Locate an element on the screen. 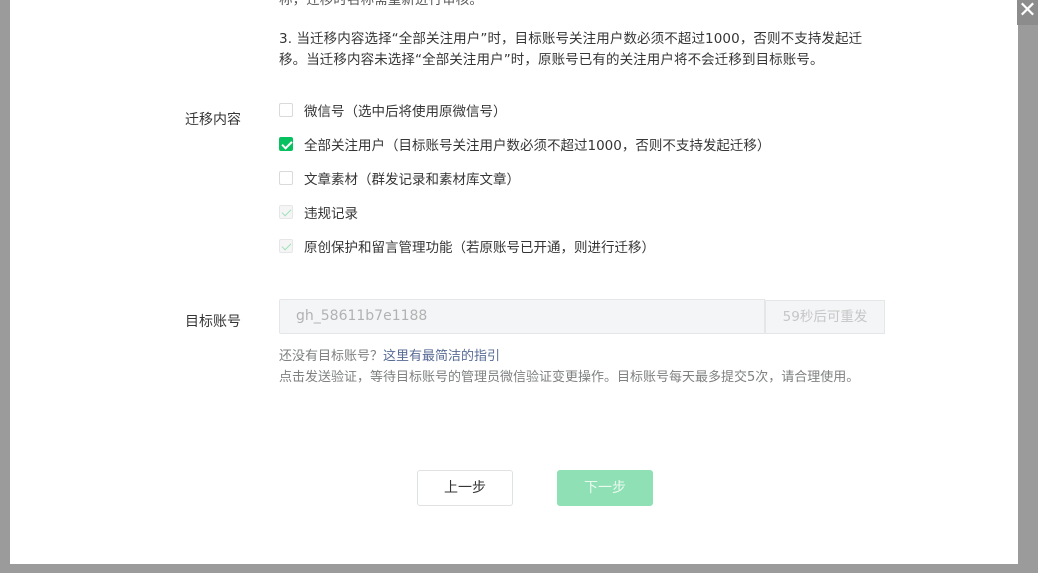  option-original-protection: 原创保护和留言管理功能（若原账号已开通，则进行迁移） is located at coordinates (467, 246).